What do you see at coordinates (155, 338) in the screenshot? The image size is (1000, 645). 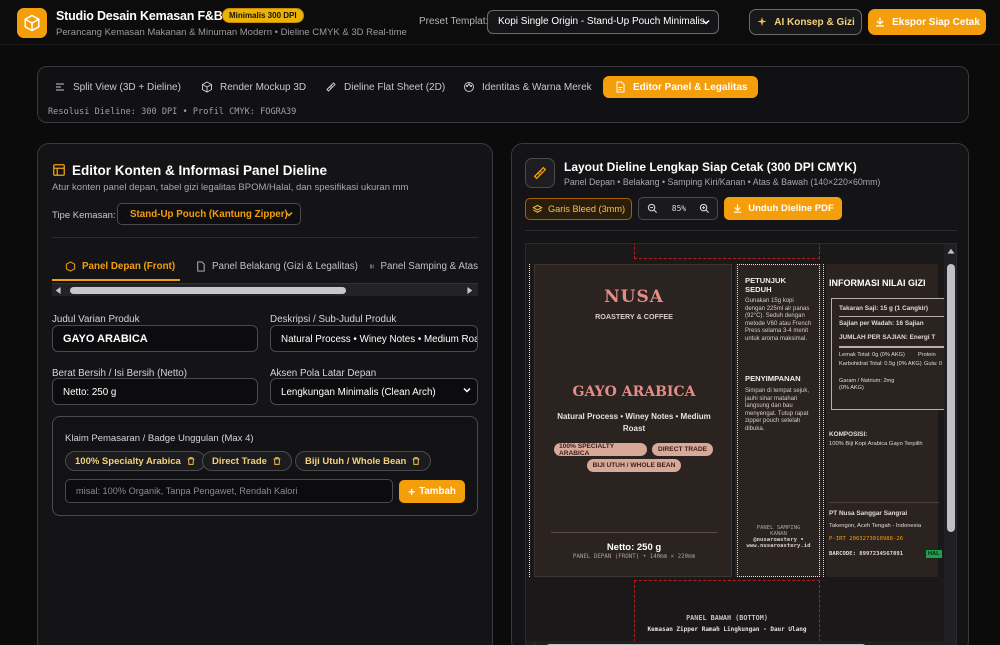 I see `variant-title-input: GAYO ARABICA` at bounding box center [155, 338].